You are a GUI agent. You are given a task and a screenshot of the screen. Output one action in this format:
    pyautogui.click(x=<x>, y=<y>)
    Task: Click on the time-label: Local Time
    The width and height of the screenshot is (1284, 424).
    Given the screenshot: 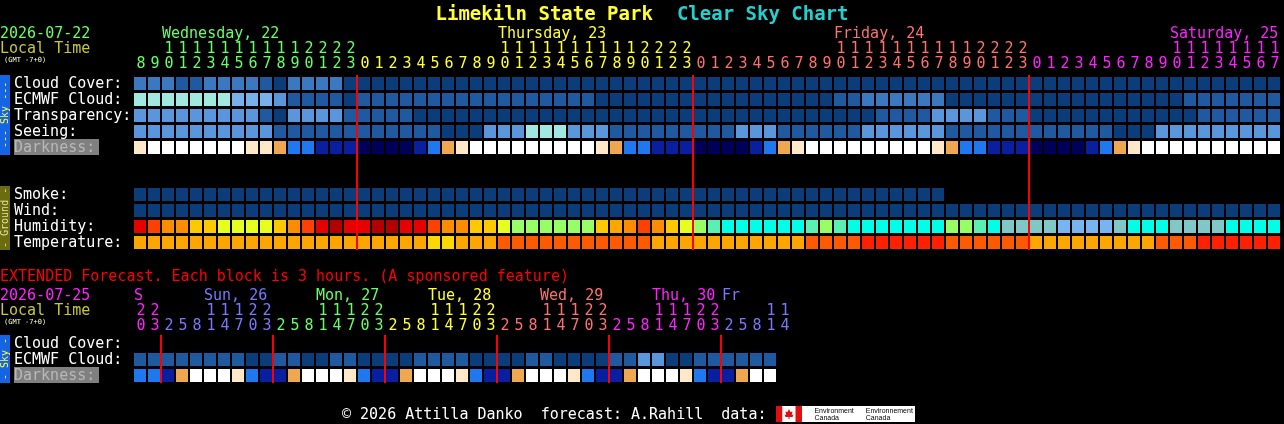 What is the action you would take?
    pyautogui.click(x=46, y=310)
    